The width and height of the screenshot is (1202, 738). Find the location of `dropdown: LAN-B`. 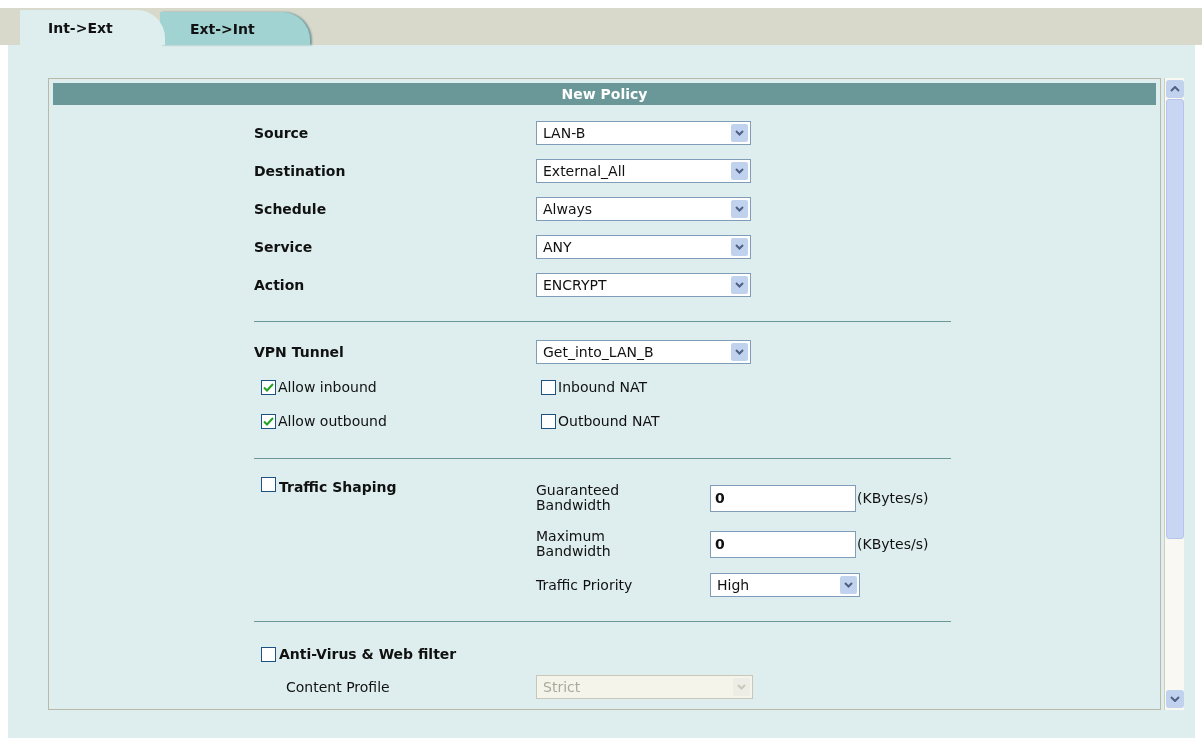

dropdown: LAN-B is located at coordinates (643, 133).